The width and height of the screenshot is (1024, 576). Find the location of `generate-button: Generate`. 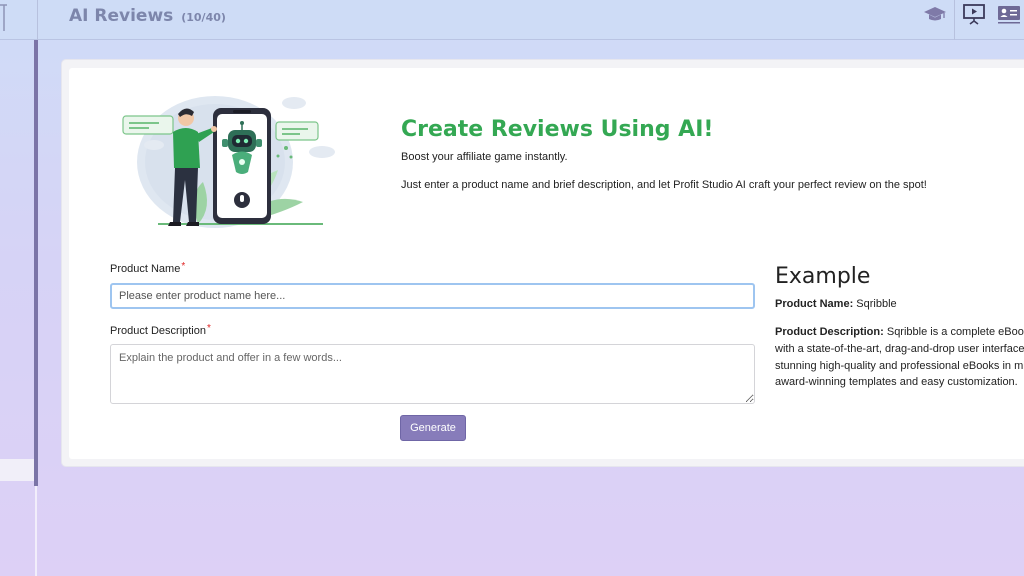

generate-button: Generate is located at coordinates (433, 428).